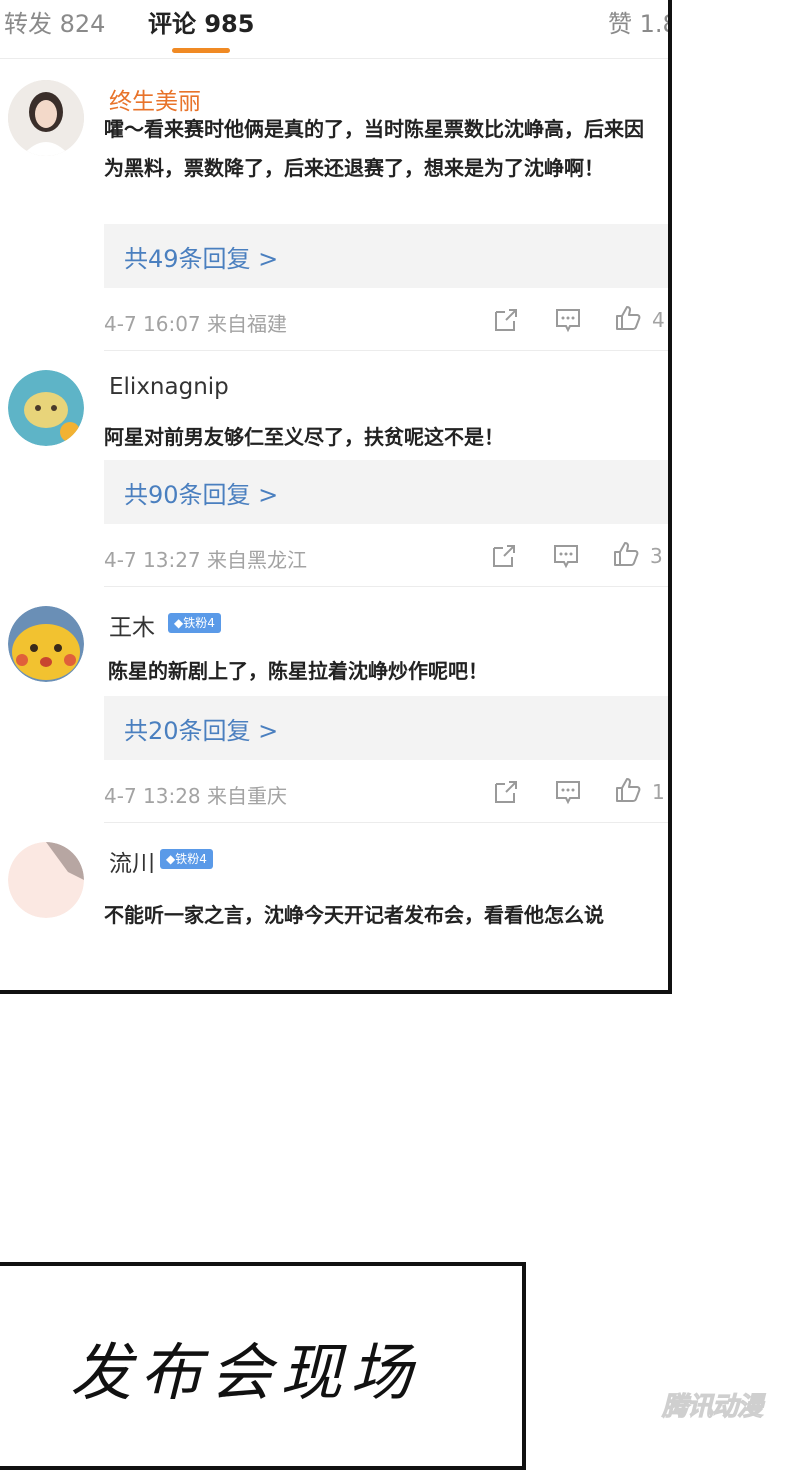 This screenshot has height=1470, width=800. Describe the element at coordinates (658, 792) in the screenshot. I see `like-count: 1` at that location.